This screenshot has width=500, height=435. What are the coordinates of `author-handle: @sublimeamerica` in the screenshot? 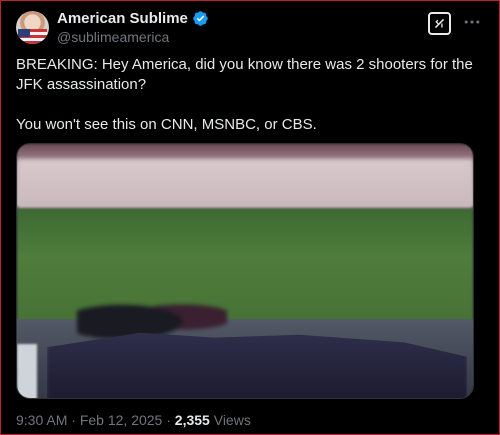 It's located at (113, 37).